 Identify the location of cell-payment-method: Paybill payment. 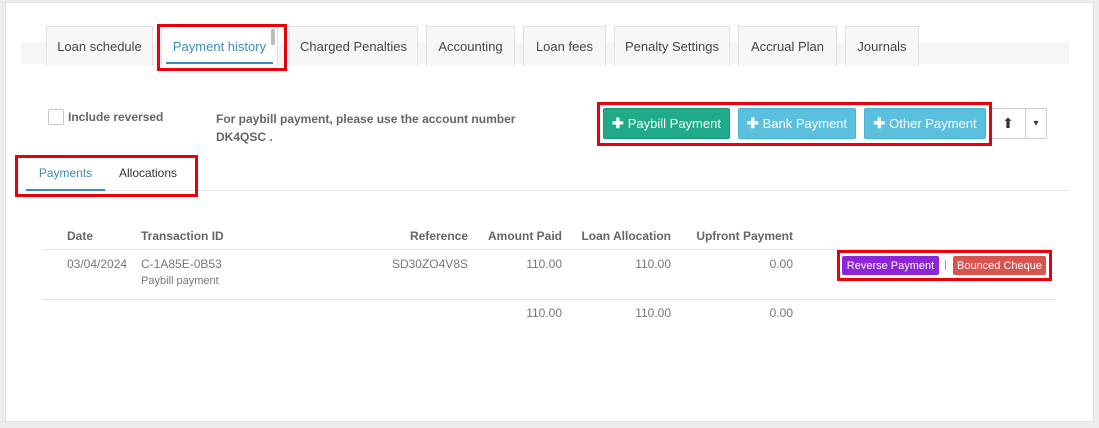
(180, 281).